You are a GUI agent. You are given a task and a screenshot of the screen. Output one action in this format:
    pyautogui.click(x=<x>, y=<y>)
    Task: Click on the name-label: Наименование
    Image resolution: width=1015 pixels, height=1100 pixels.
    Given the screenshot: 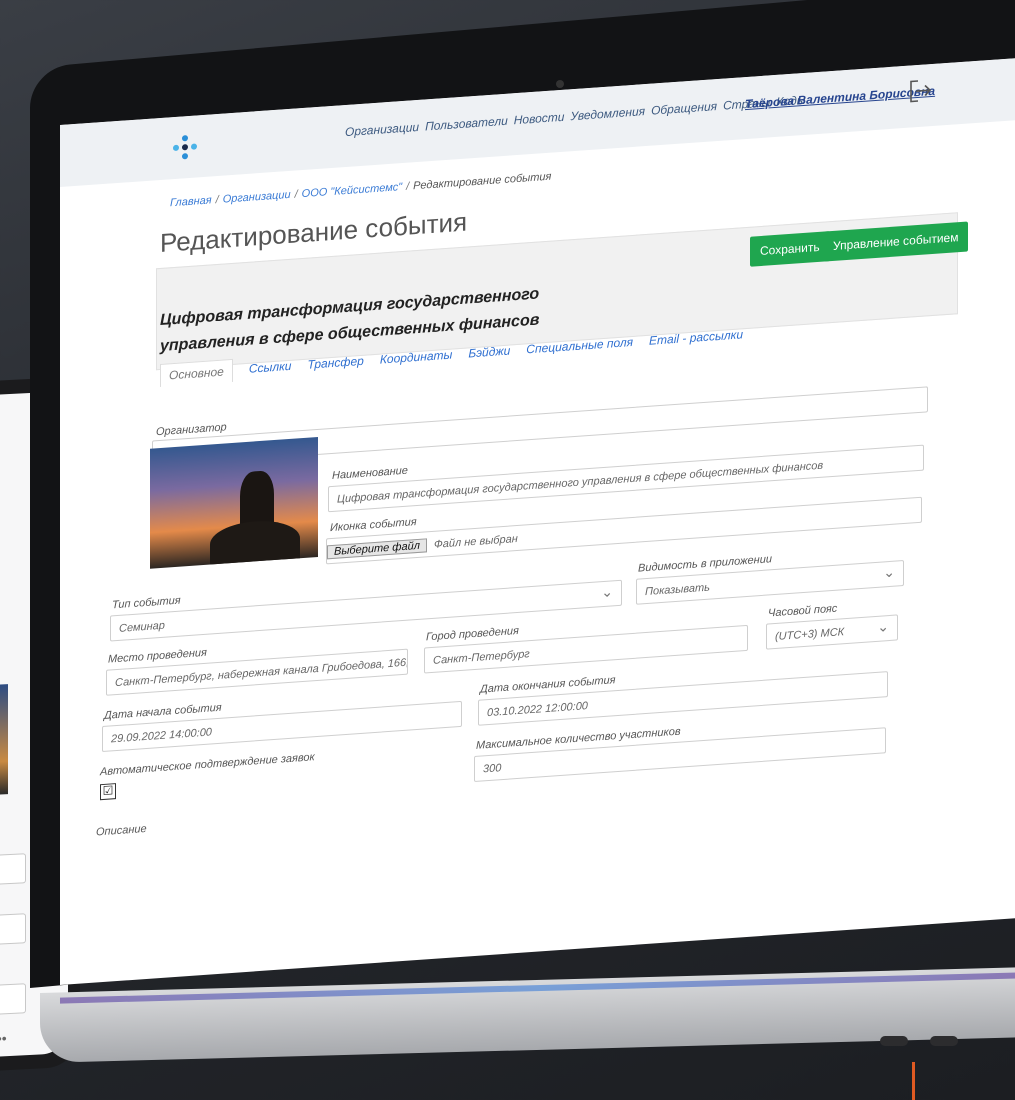 What is the action you would take?
    pyautogui.click(x=370, y=473)
    